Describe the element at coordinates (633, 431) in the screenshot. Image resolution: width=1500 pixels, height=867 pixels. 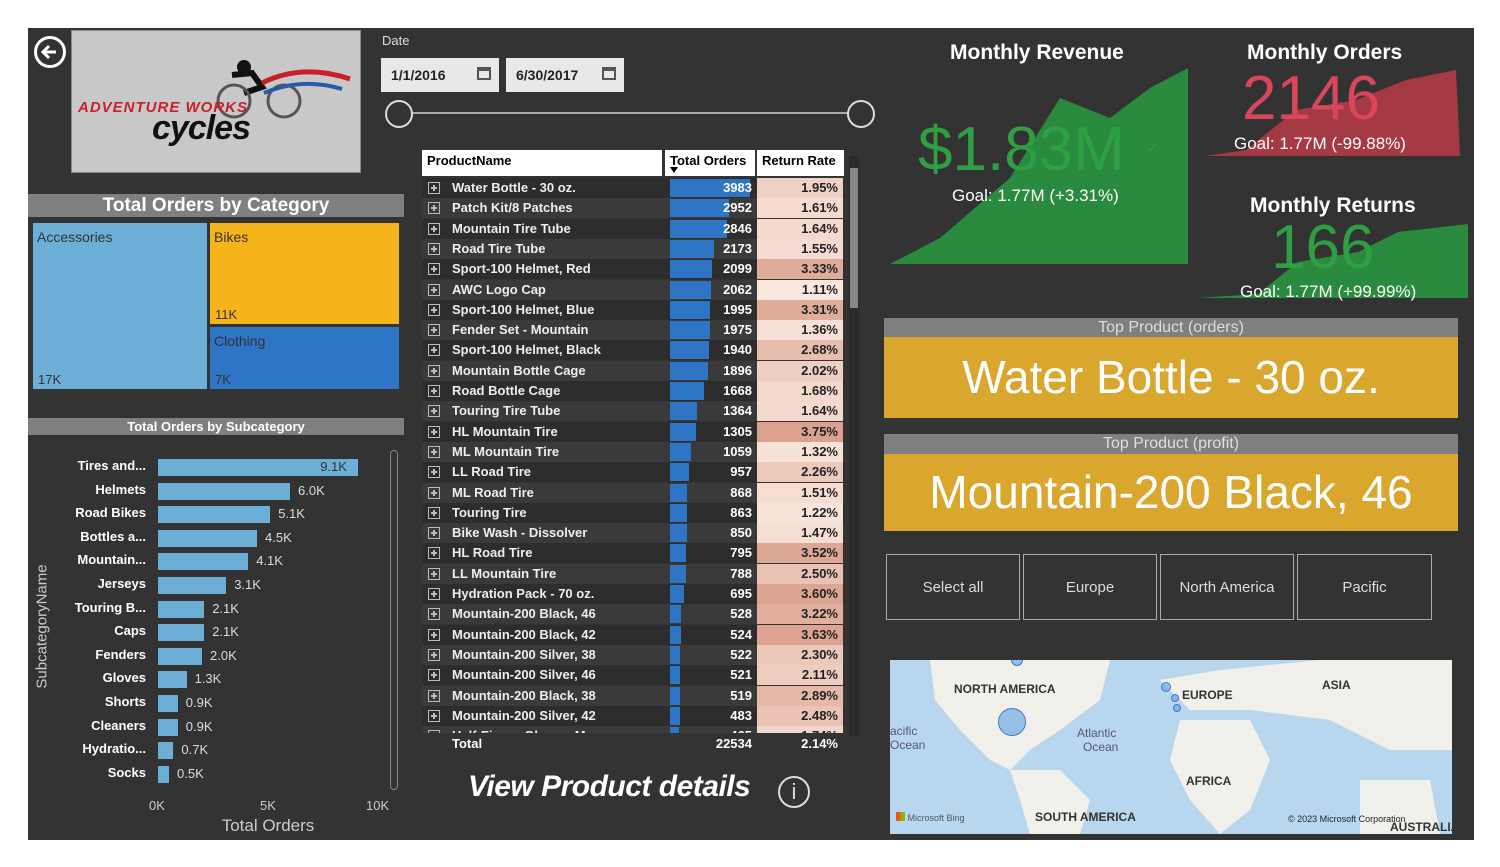
I see `table-row: HL Mountain Tire 1305 3.75%` at that location.